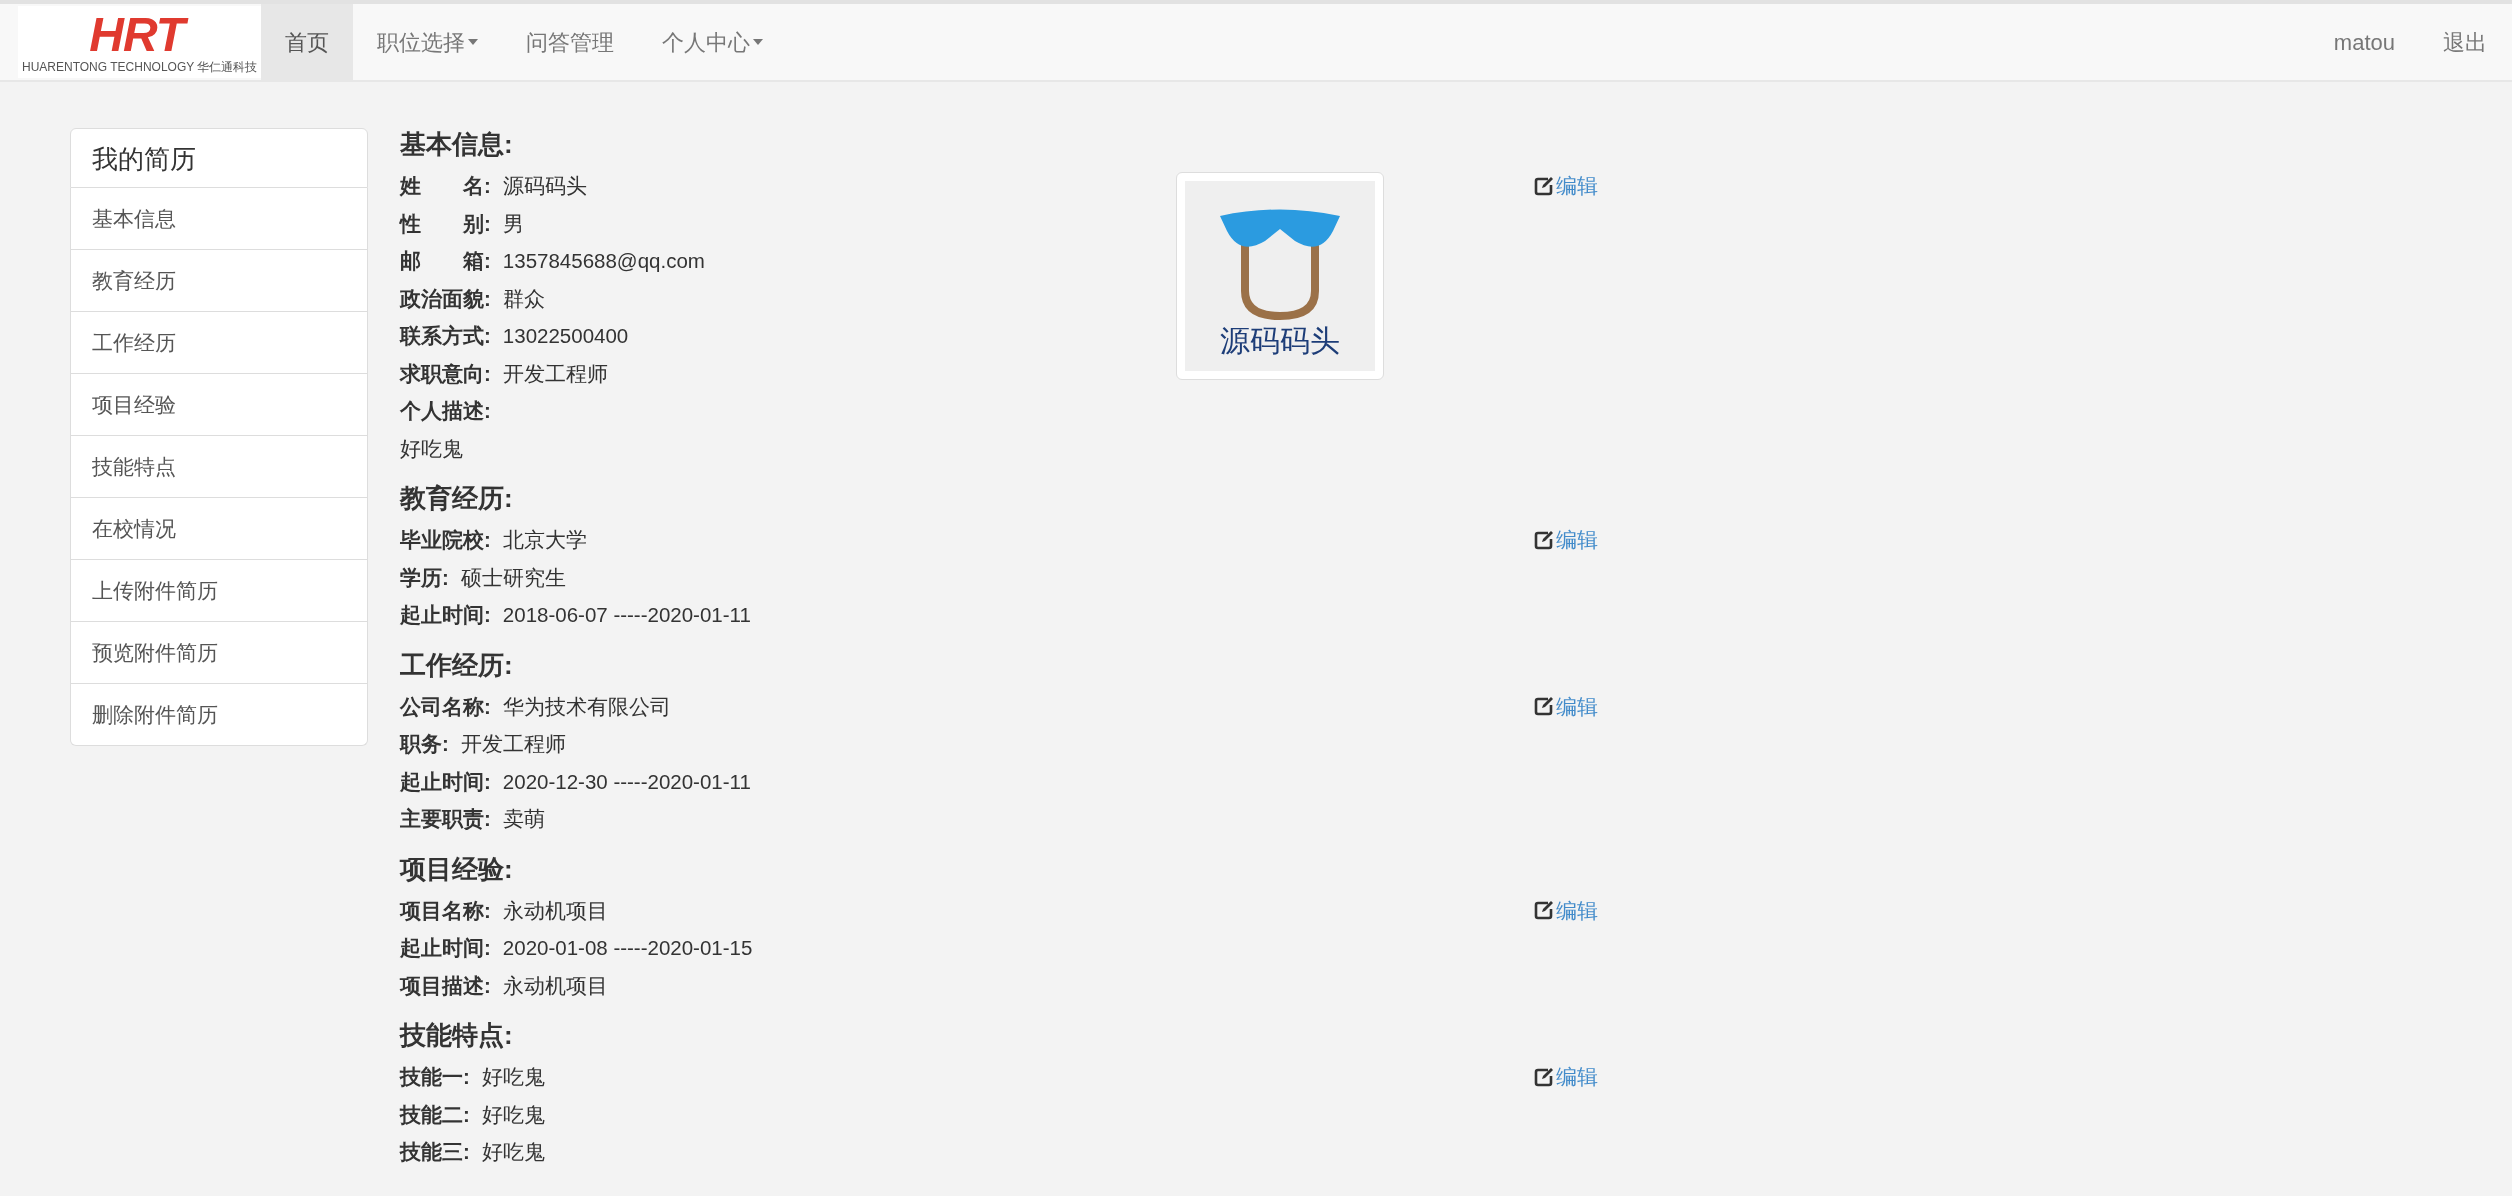 The width and height of the screenshot is (2512, 1196). I want to click on field-label: 主要职责:, so click(445, 818).